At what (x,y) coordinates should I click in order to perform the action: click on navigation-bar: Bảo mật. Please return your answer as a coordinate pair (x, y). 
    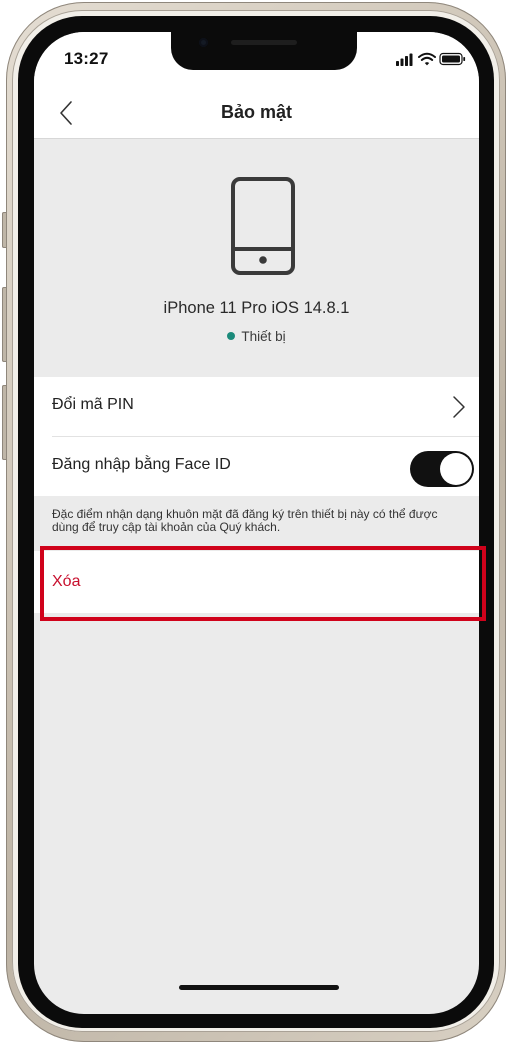
    Looking at the image, I should click on (256, 113).